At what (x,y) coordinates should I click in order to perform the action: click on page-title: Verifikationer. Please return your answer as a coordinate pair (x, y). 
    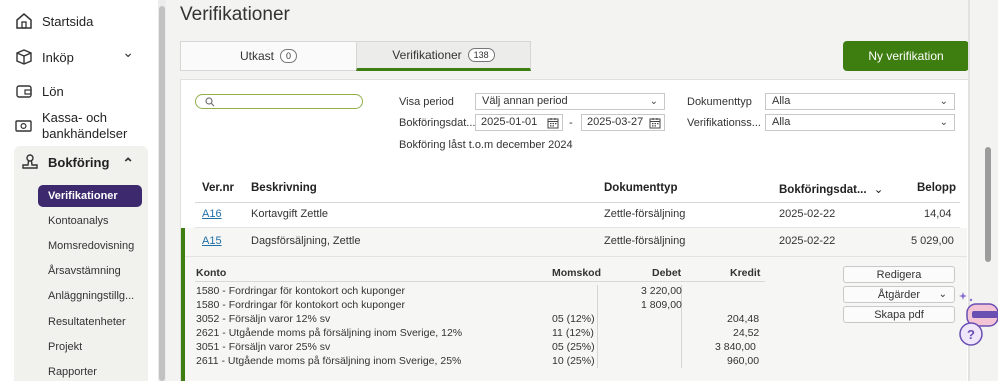
    Looking at the image, I should click on (235, 14).